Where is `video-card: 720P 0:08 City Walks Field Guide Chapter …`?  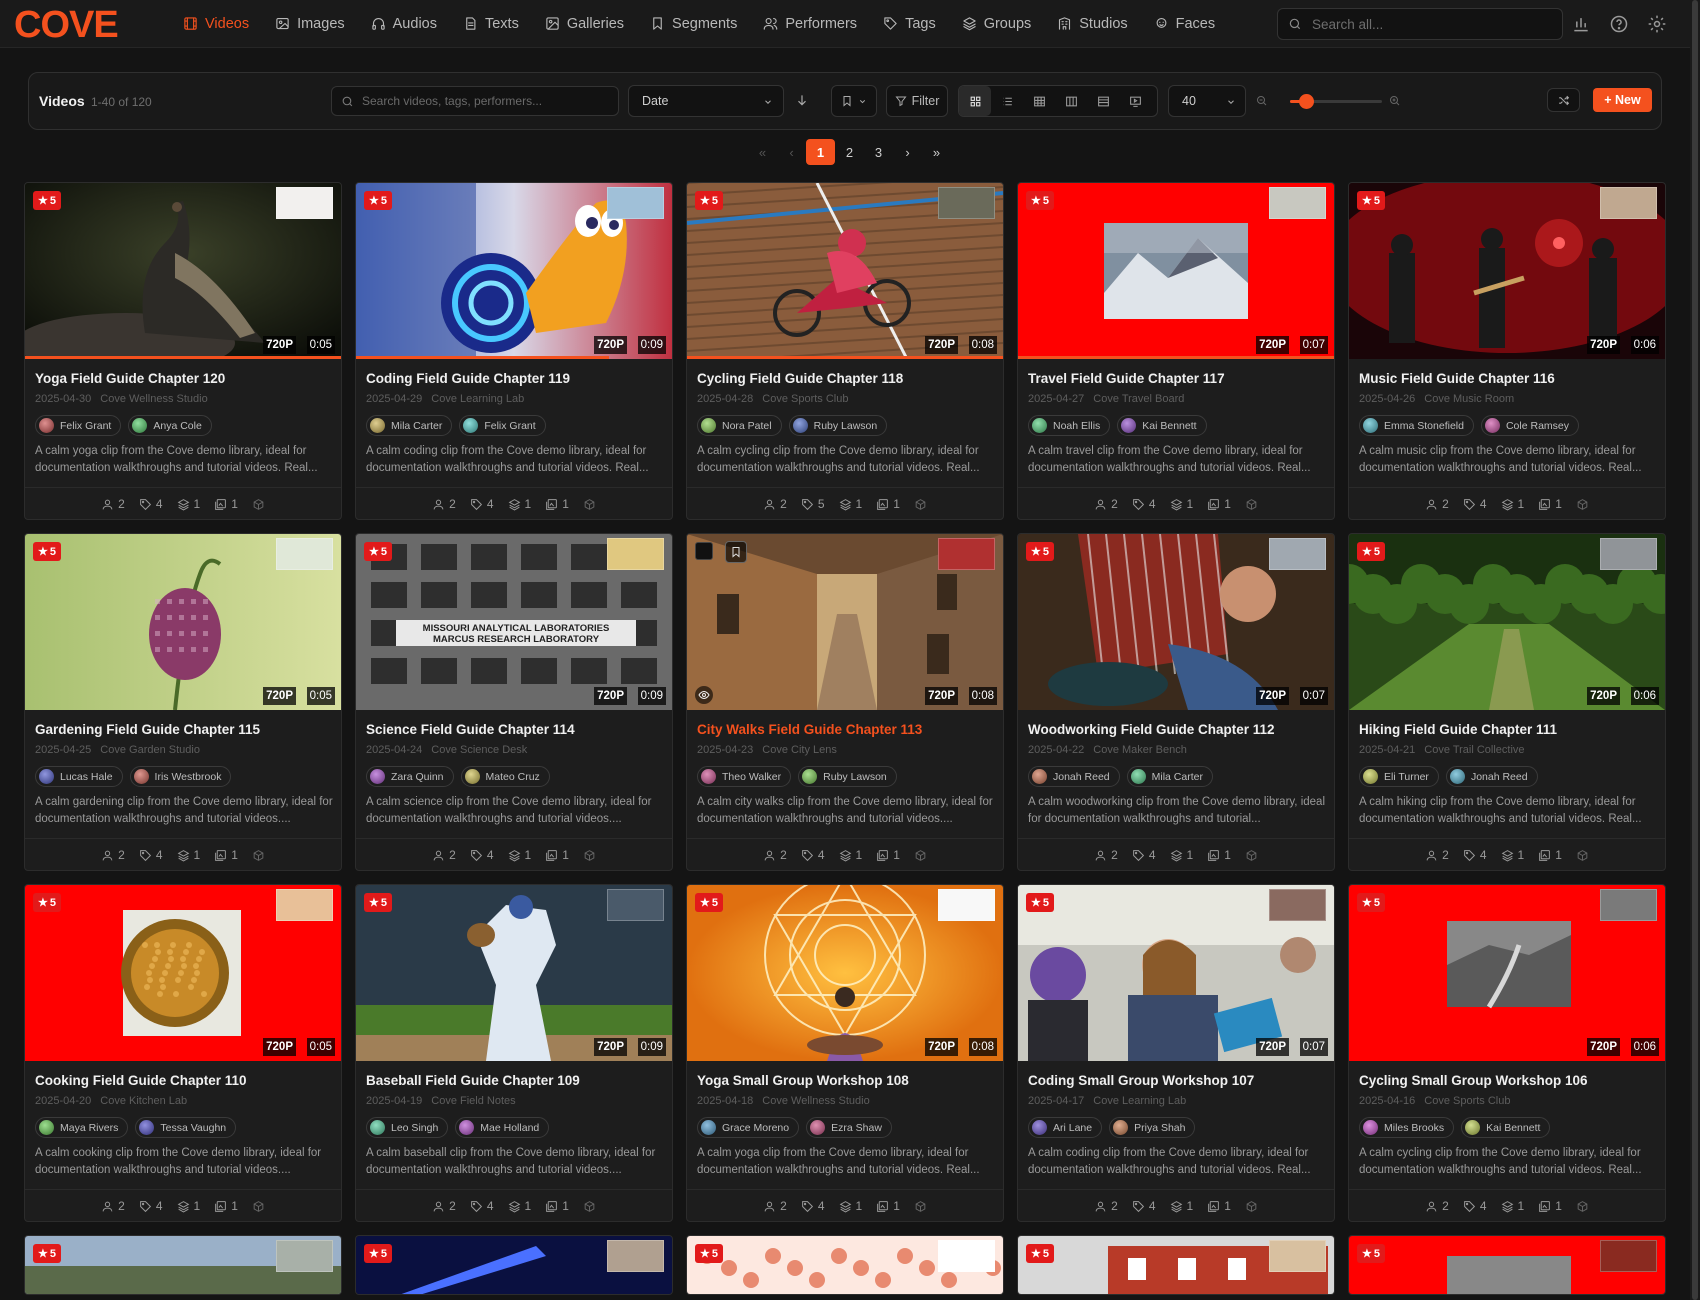 video-card: 720P 0:08 City Walks Field Guide Chapter … is located at coordinates (845, 702).